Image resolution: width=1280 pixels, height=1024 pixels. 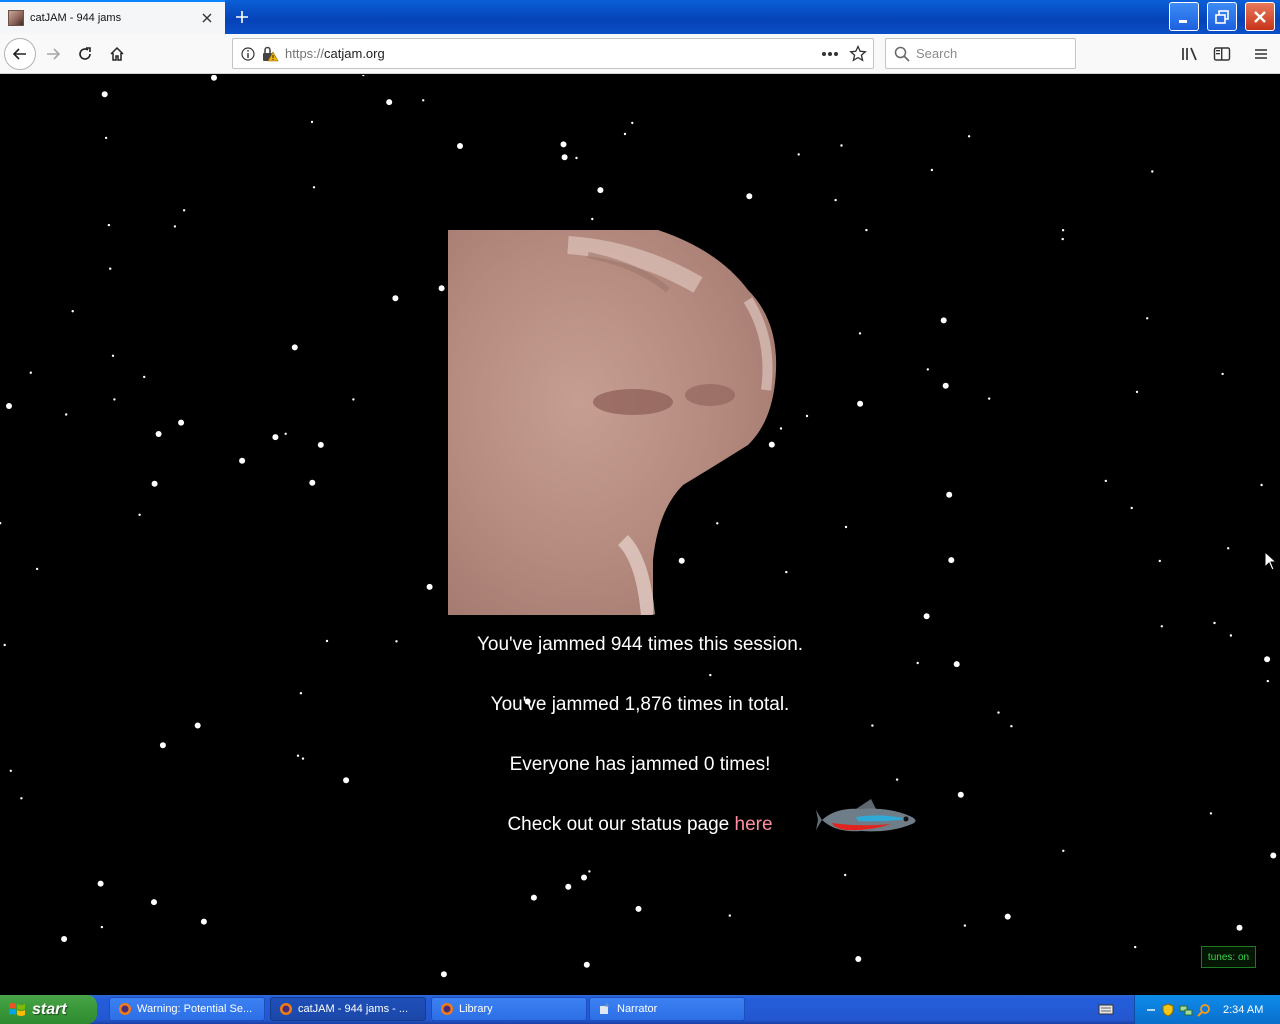 I want to click on minimize-button, so click(x=1184, y=16).